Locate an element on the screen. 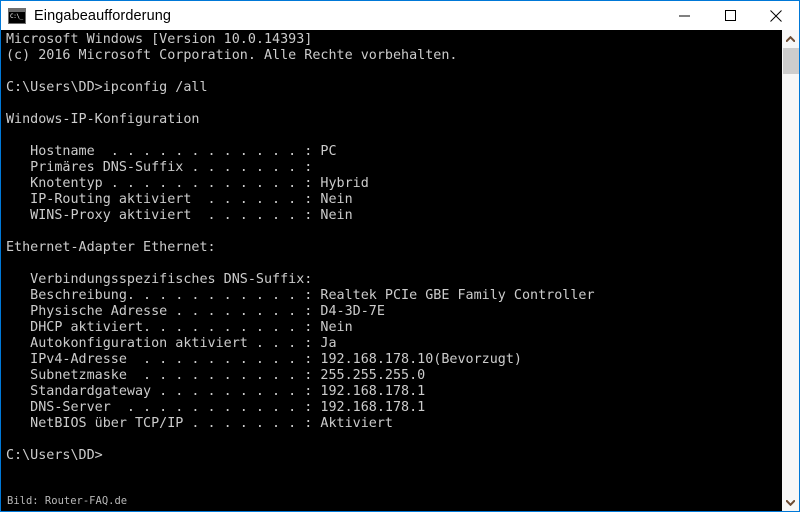  scrollbar-thumb is located at coordinates (791, 61).